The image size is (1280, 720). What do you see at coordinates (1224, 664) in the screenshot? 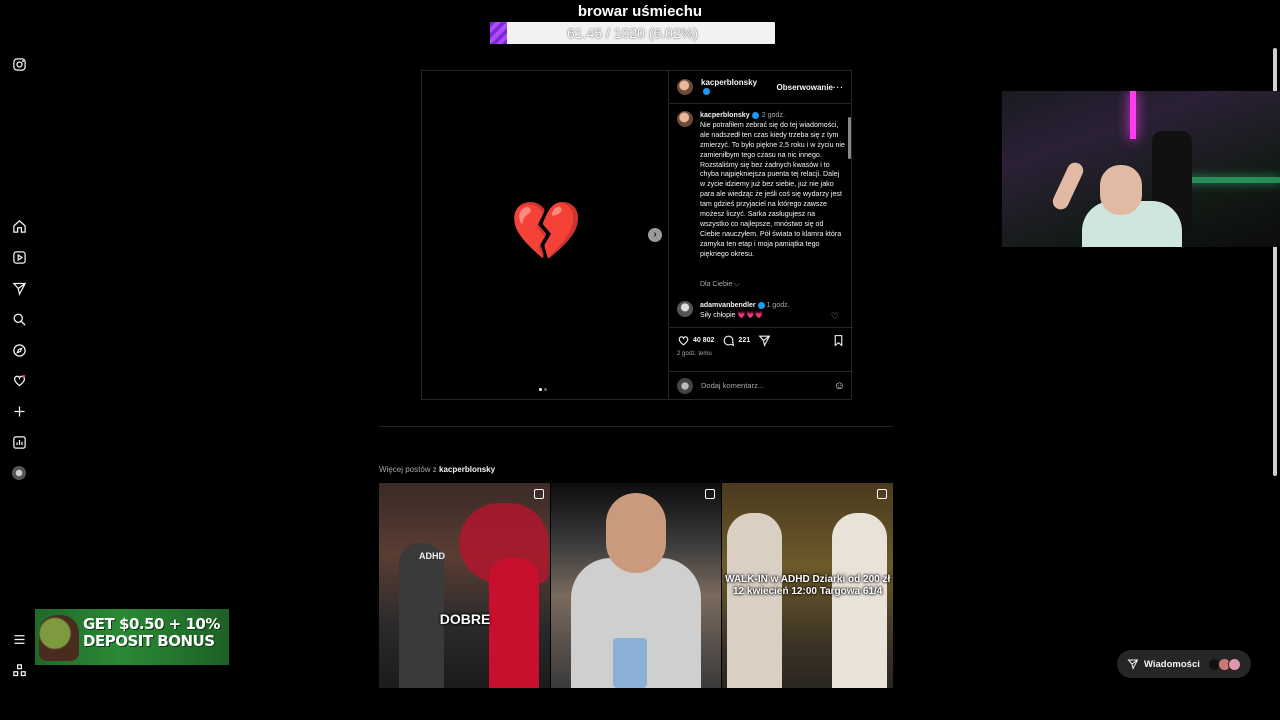
I see `message-avatars` at bounding box center [1224, 664].